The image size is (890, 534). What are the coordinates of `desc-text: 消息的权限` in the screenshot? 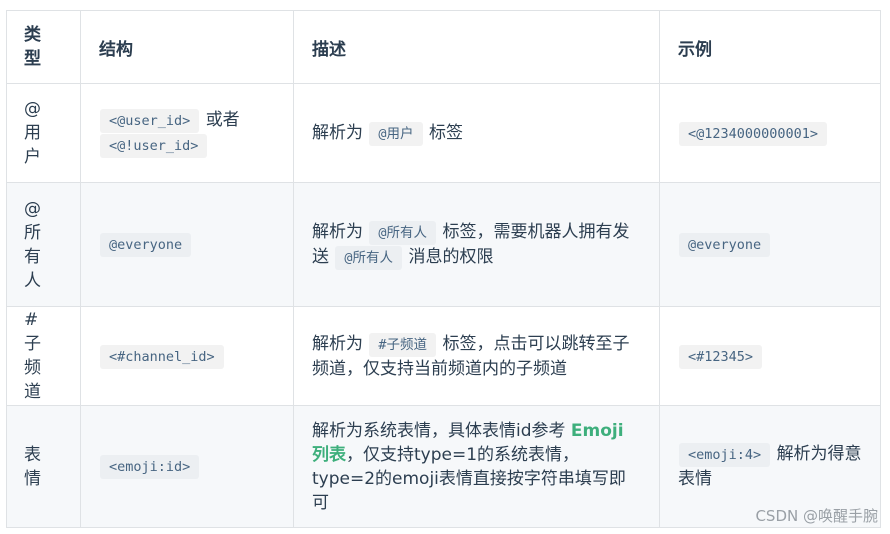 It's located at (451, 256).